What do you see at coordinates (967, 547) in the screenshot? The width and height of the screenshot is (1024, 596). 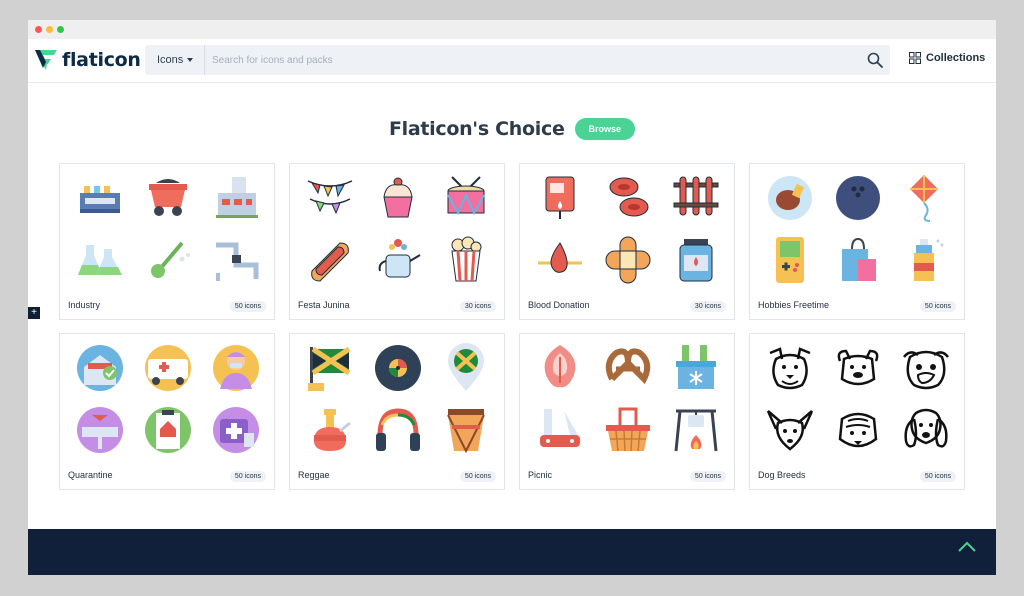 I see `chevron-up-icon` at bounding box center [967, 547].